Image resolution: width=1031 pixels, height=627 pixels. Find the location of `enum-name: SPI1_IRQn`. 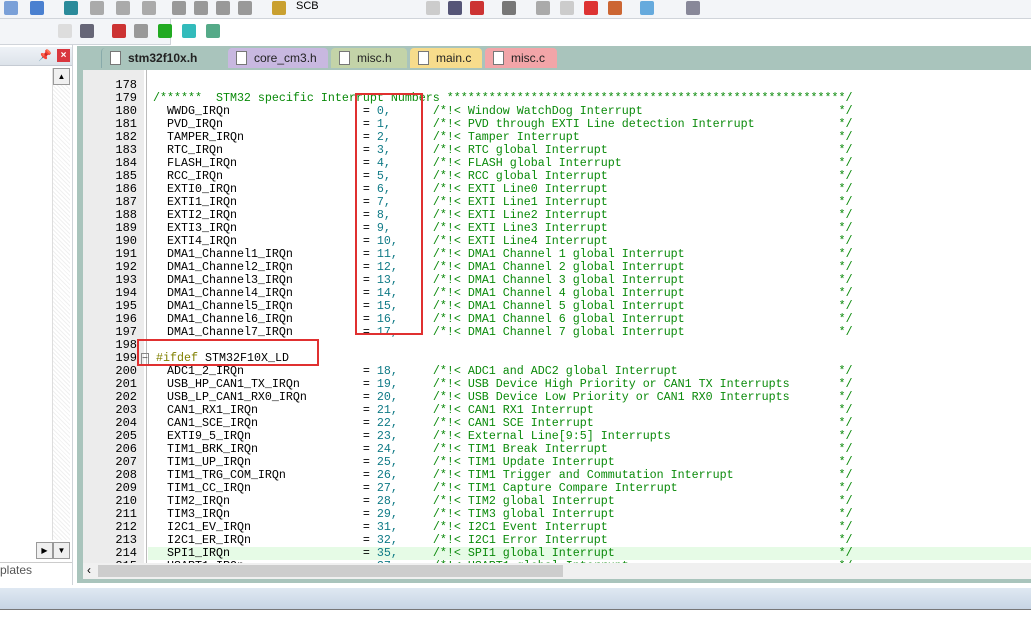

enum-name: SPI1_IRQn is located at coordinates (198, 553).